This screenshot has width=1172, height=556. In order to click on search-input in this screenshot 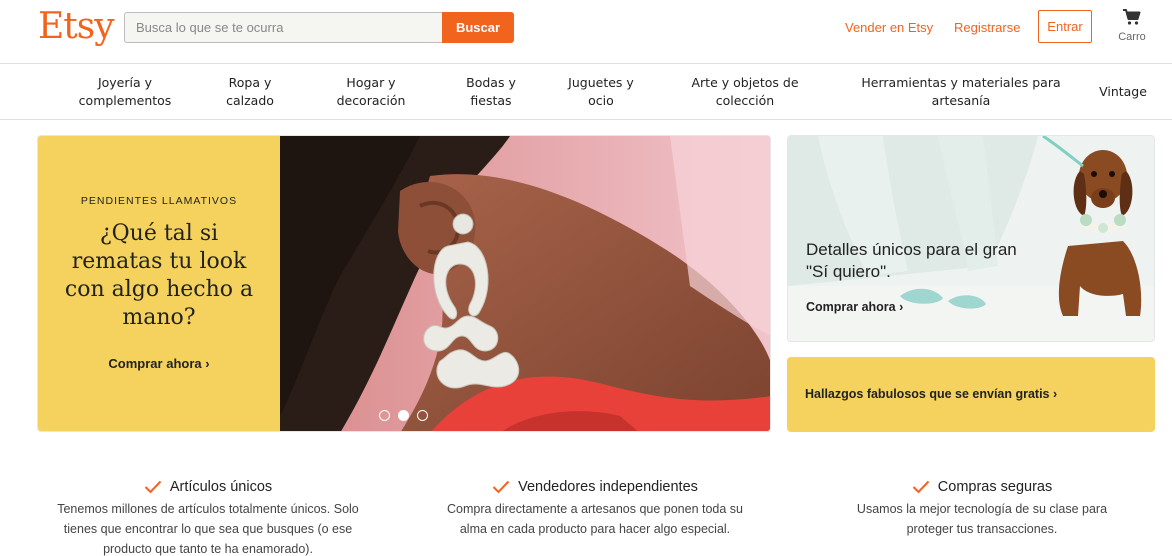, I will do `click(284, 27)`.